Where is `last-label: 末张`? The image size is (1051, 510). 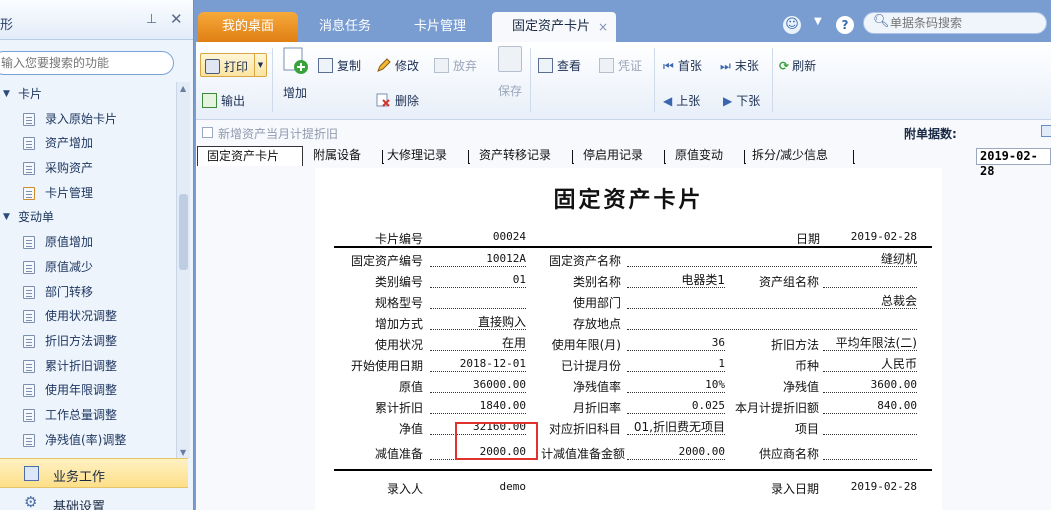
last-label: 末张 is located at coordinates (746, 66).